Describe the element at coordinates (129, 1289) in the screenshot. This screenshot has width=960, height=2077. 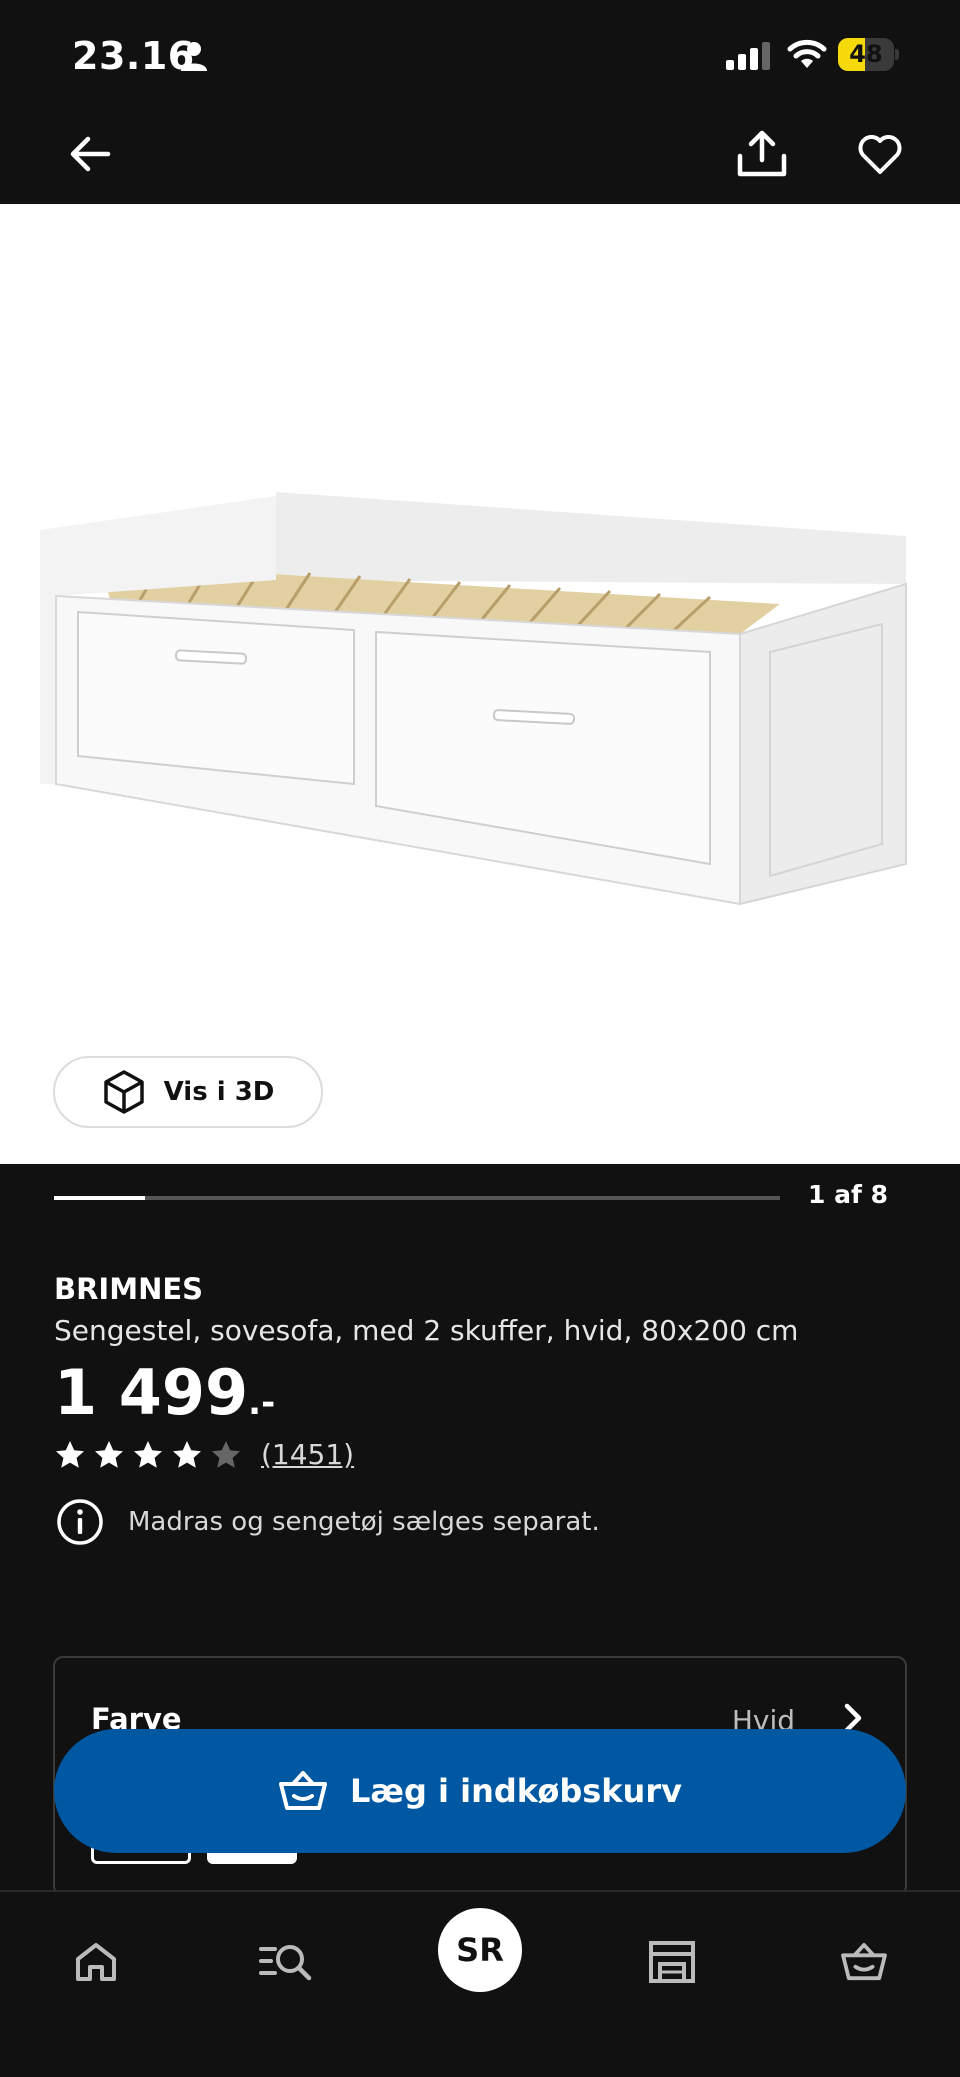
I see `product-name: BRIMNES` at that location.